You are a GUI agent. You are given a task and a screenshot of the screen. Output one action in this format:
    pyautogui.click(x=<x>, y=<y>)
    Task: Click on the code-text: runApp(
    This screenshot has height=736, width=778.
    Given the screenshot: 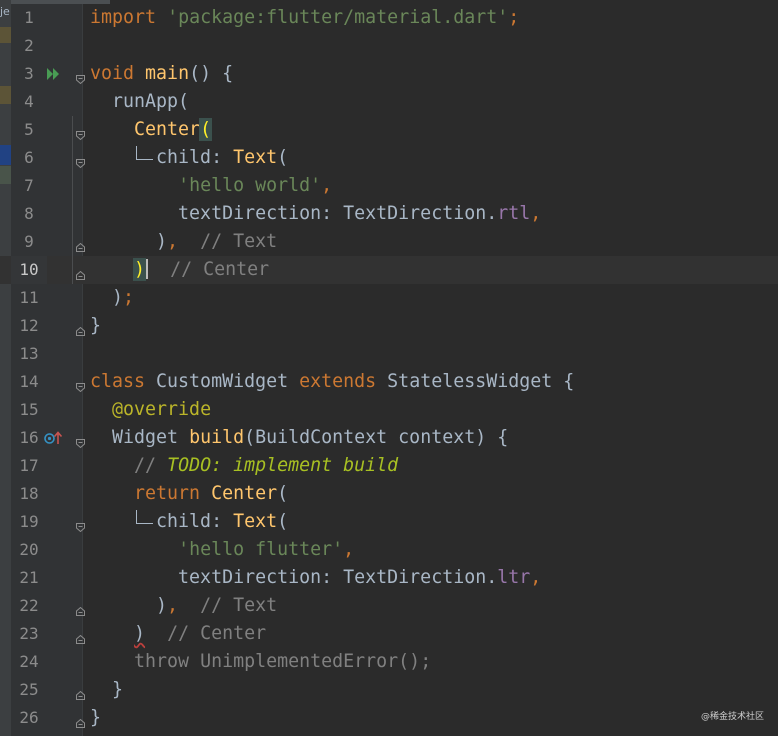 What is the action you would take?
    pyautogui.click(x=139, y=102)
    